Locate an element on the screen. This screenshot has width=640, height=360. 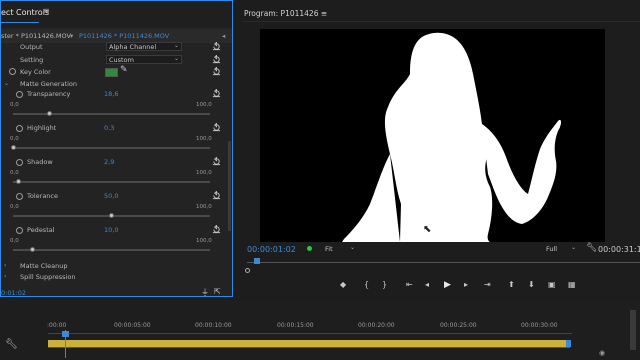
out-point-icon: } is located at coordinates (384, 284).